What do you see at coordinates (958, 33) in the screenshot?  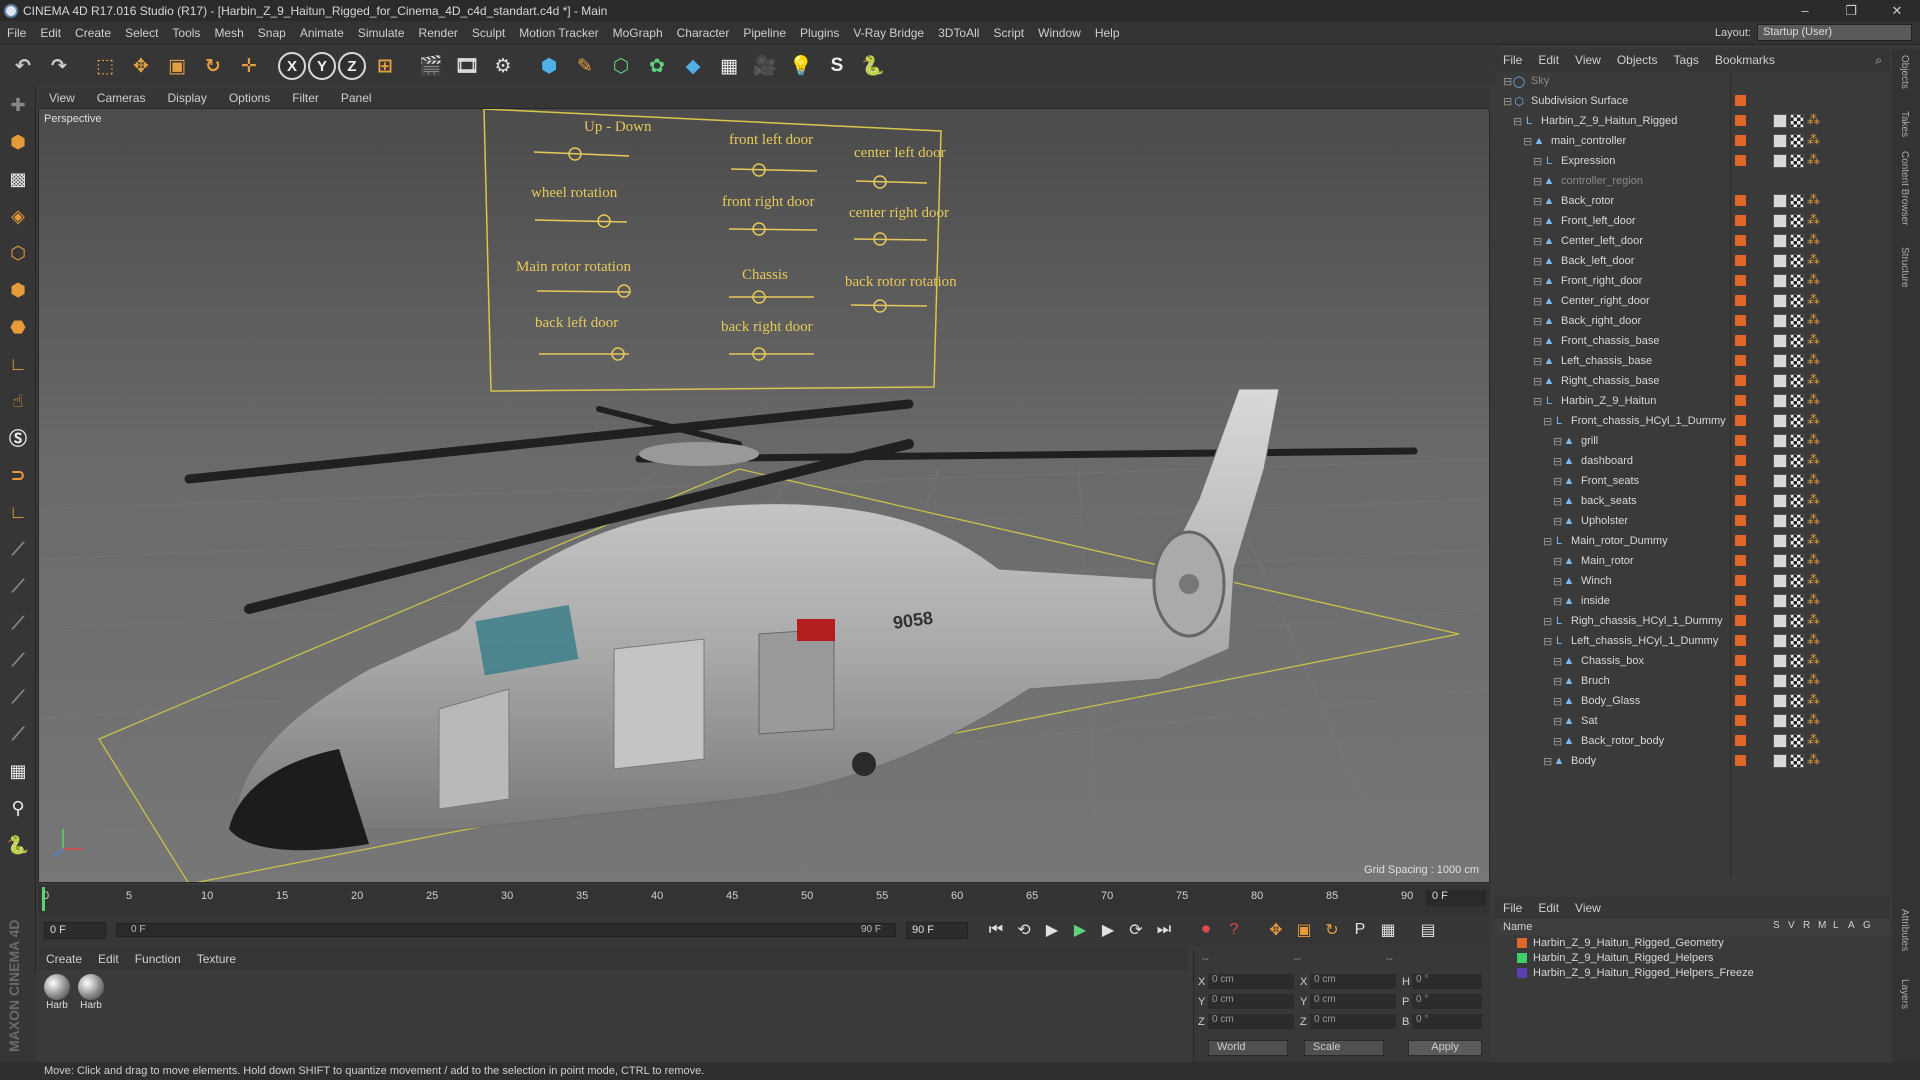 I see `menu-3dtoall: 3DToAll` at bounding box center [958, 33].